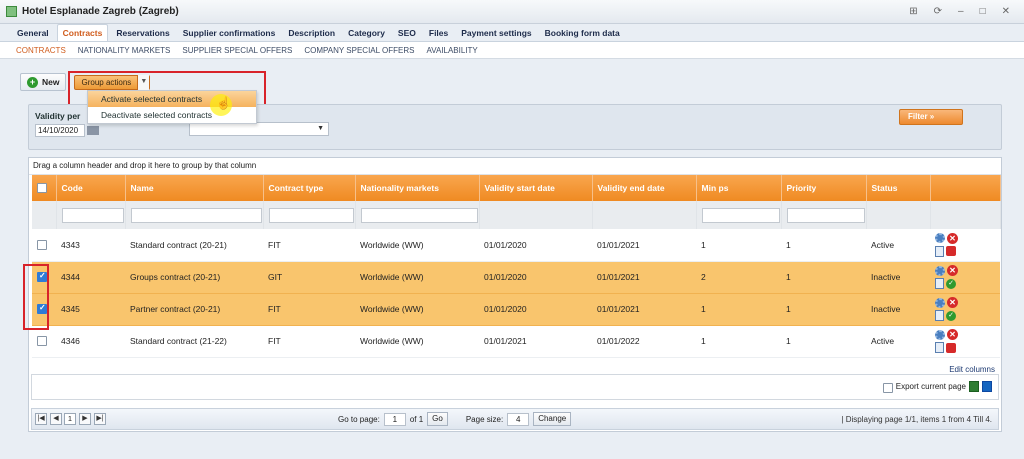  I want to click on tab-files: Files, so click(438, 33).